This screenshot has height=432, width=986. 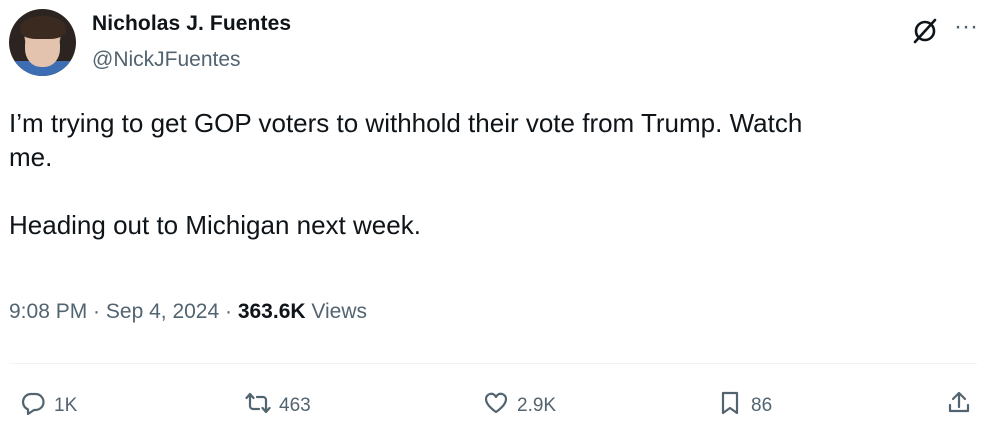 I want to click on share-icon, so click(x=959, y=406).